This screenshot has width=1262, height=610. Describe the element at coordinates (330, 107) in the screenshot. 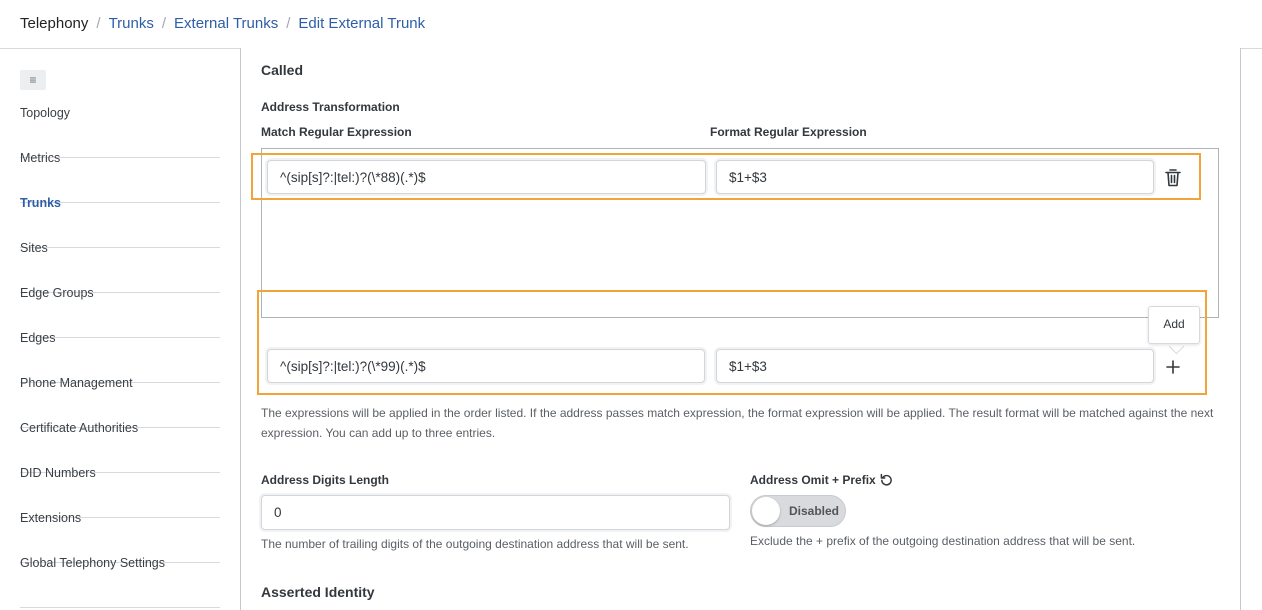

I see `address-transformation-label: Address Transformation` at that location.